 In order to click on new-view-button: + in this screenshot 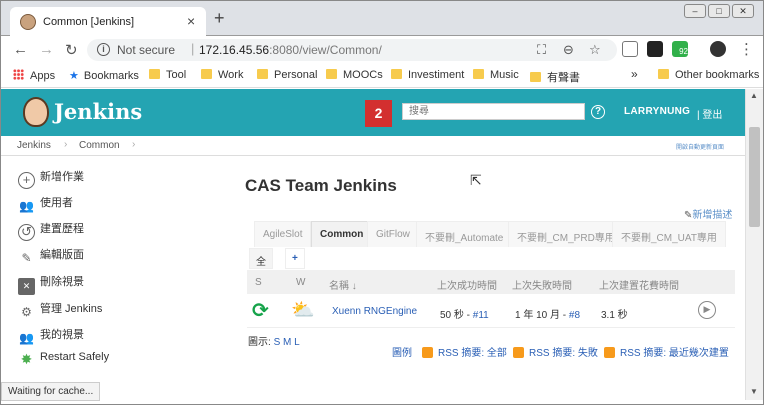, I will do `click(295, 258)`.